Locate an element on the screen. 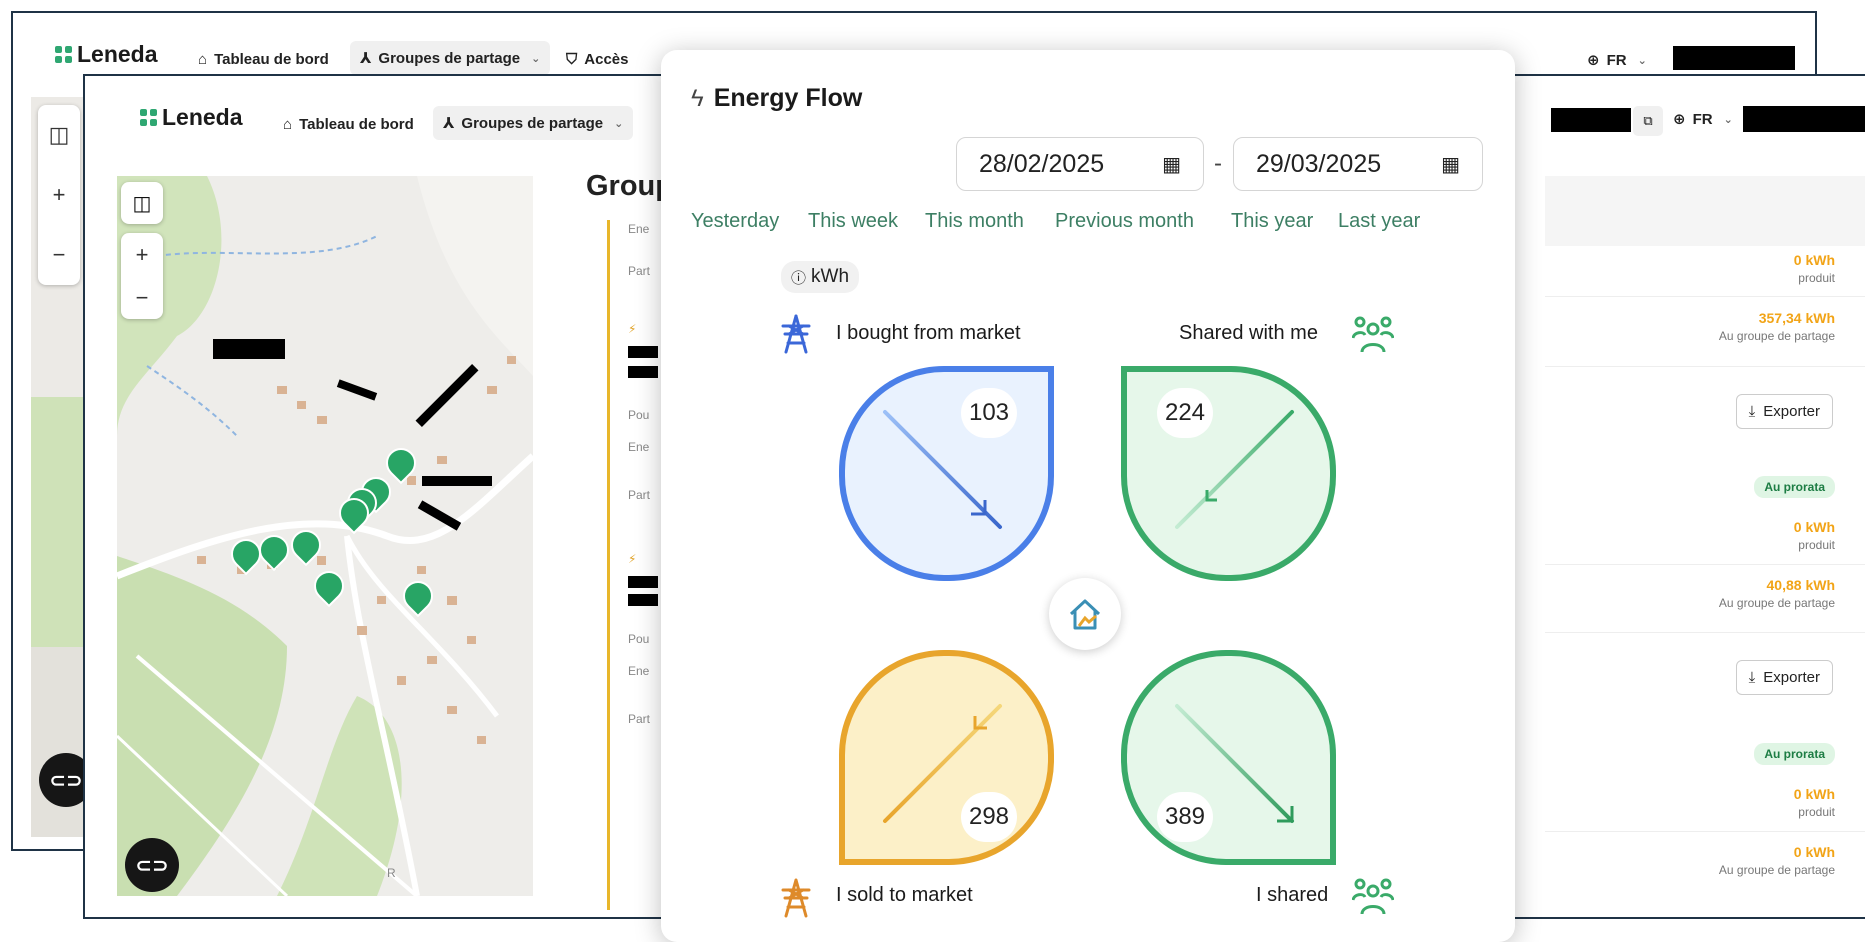 Image resolution: width=1865 pixels, height=942 pixels. value-shared-with-me: 224 is located at coordinates (1185, 413).